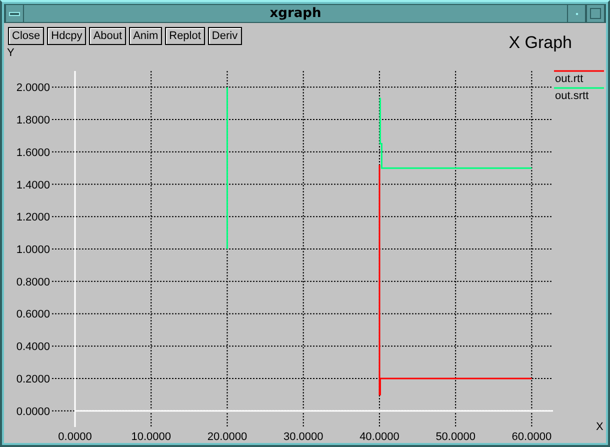 The height and width of the screenshot is (447, 610). I want to click on x-tick-label: 20.0000, so click(227, 436).